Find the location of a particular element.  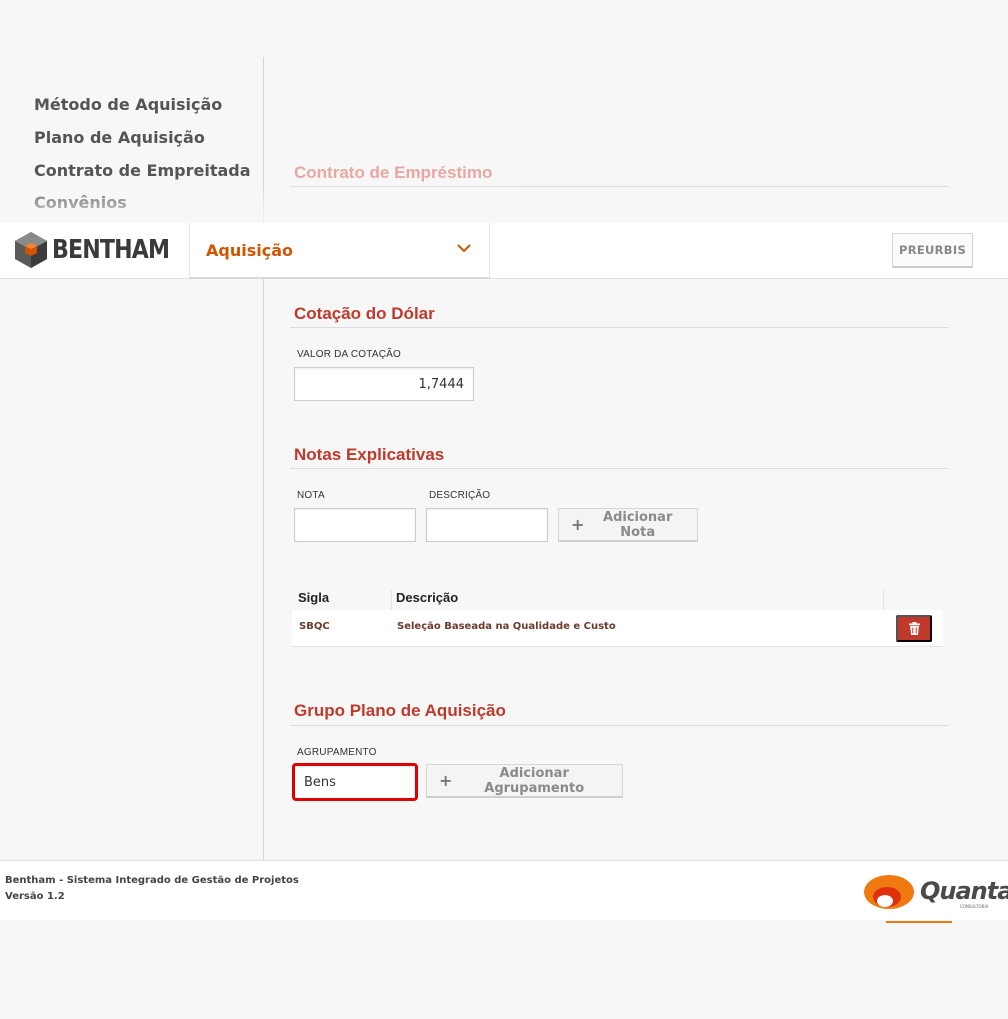

agrupamento-label: AGRUPAMENTO is located at coordinates (337, 752).